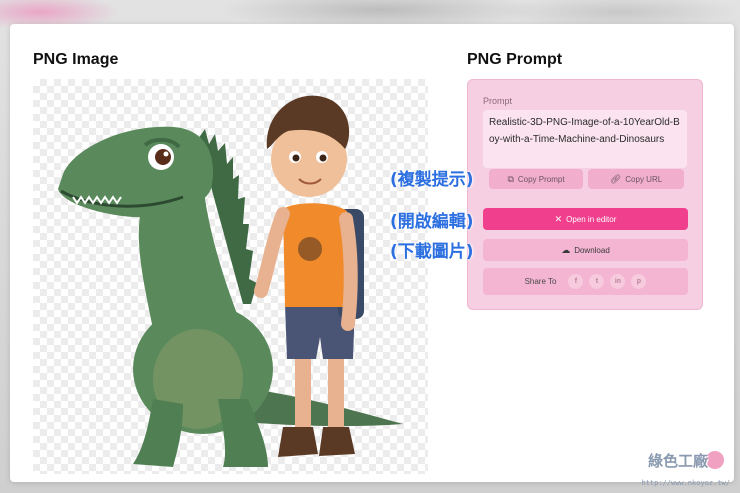 The image size is (740, 493). Describe the element at coordinates (585, 281) in the screenshot. I see `share-bar: Share To f t in p` at that location.